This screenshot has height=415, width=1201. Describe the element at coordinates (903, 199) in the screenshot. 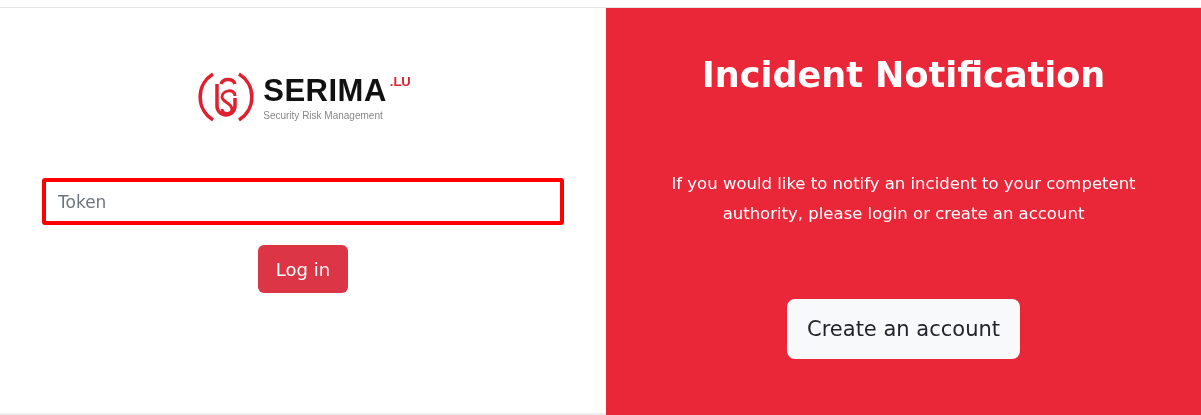

I see `panel-text: If you would like to notify an incident to your competent authority, please login or create an account` at that location.